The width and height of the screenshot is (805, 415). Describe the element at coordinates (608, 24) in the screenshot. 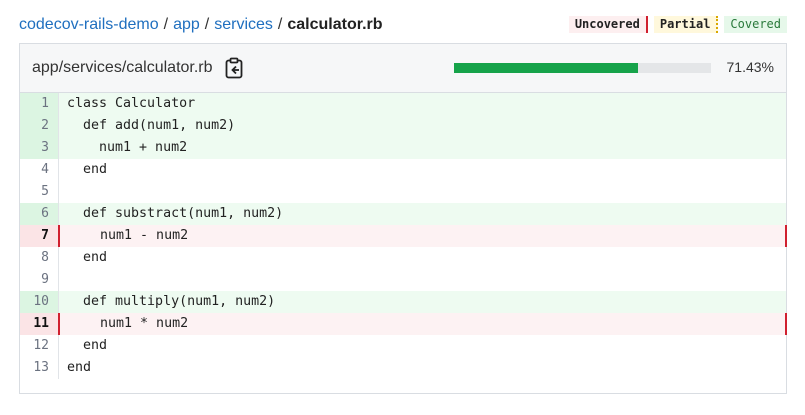

I see `legend-uncovered: Uncovered` at that location.